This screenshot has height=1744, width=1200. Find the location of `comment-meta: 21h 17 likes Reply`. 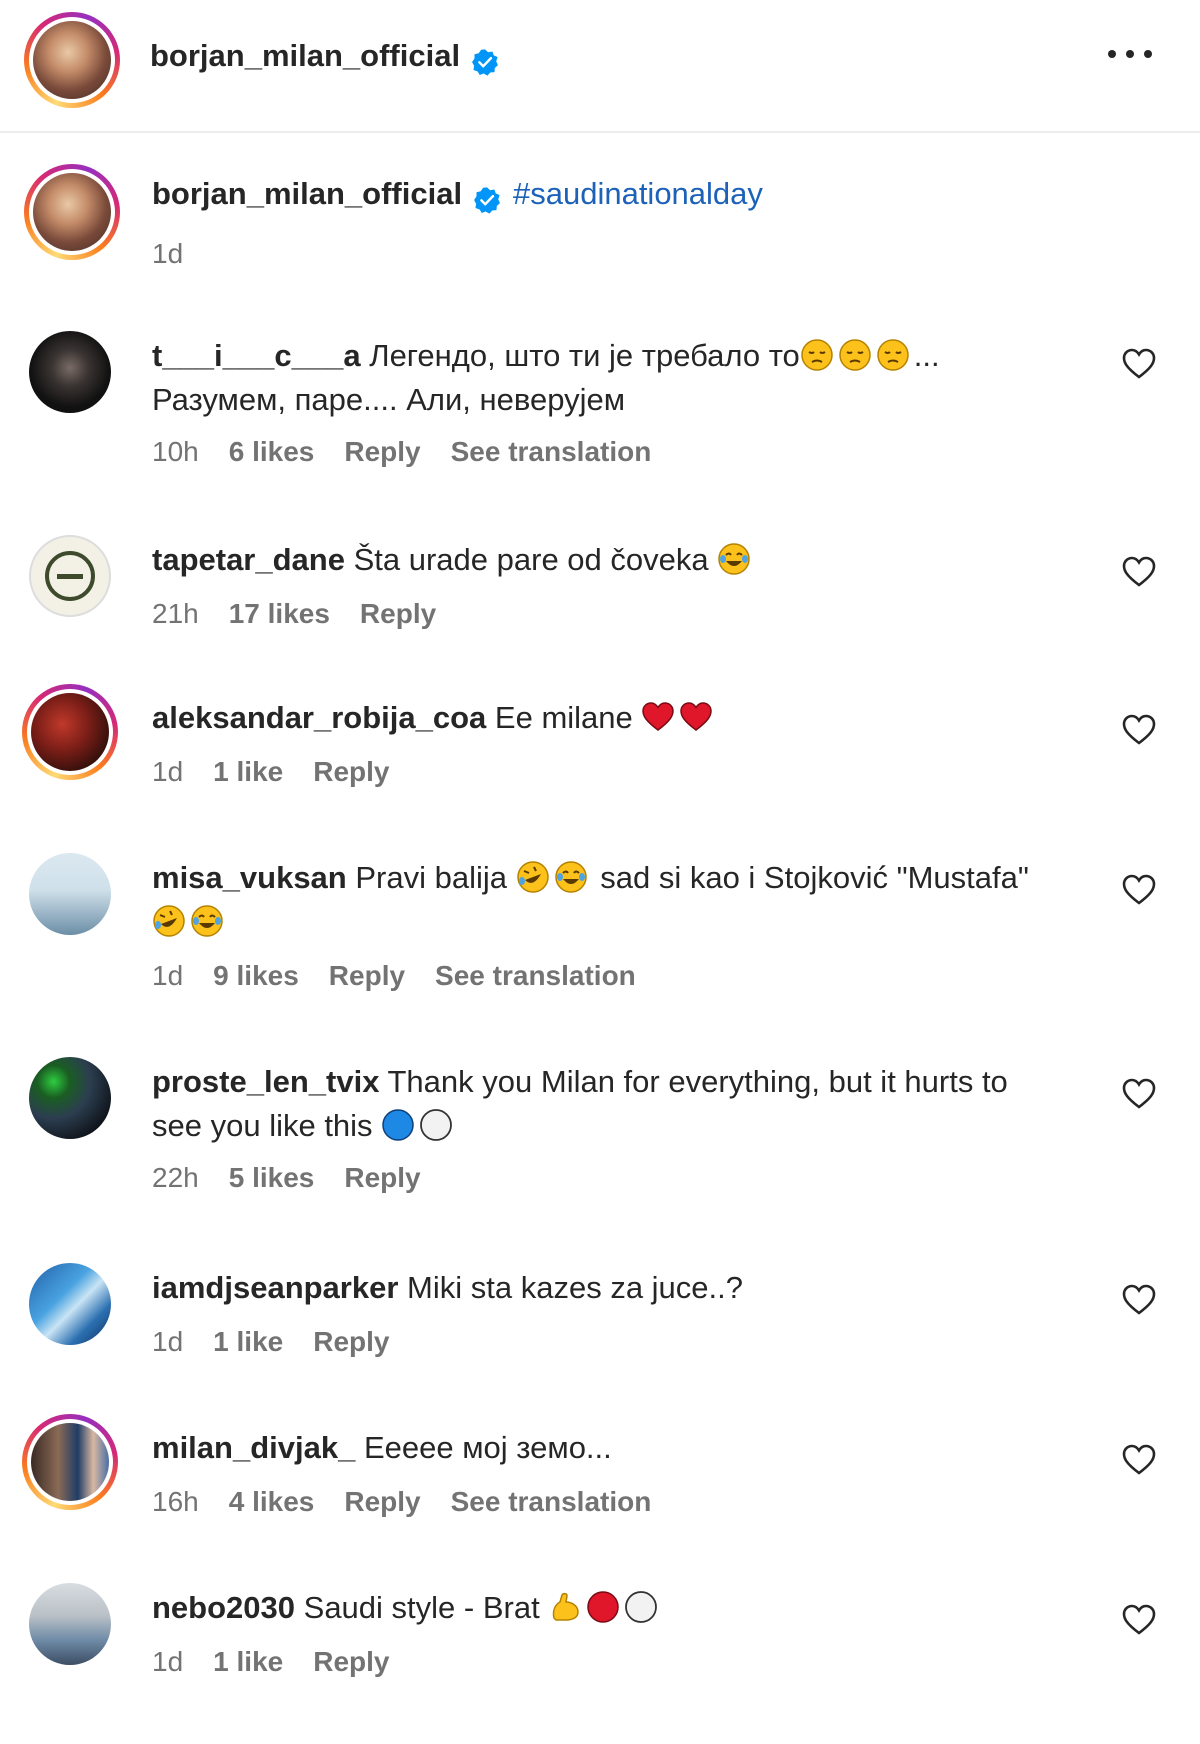

comment-meta: 21h 17 likes Reply is located at coordinates (294, 614).